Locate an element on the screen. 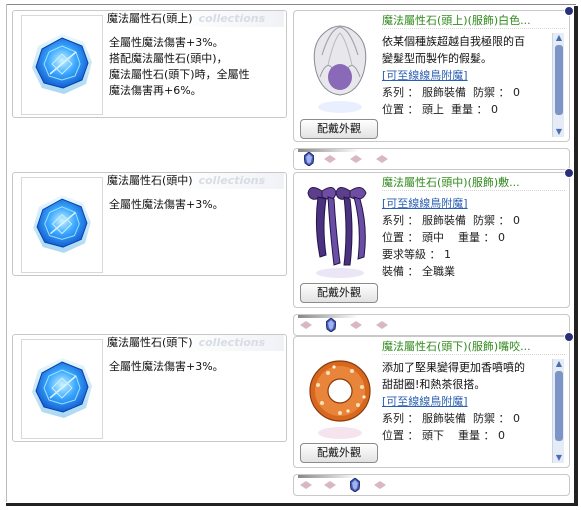 The image size is (581, 510). item-description-window-2: 魔法屬性石(頭中) collections 全屬性魔法傷害+3%。 is located at coordinates (149, 224).